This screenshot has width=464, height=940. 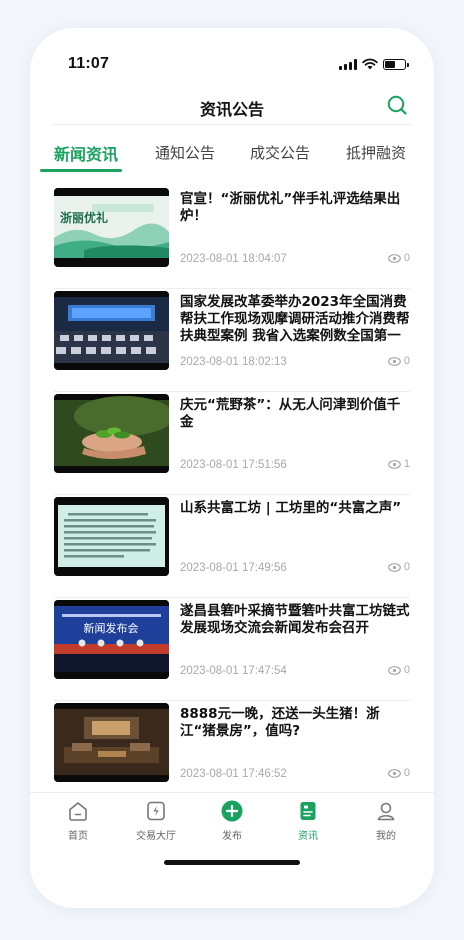 I want to click on tabbar-publish: 发布, so click(x=232, y=820).